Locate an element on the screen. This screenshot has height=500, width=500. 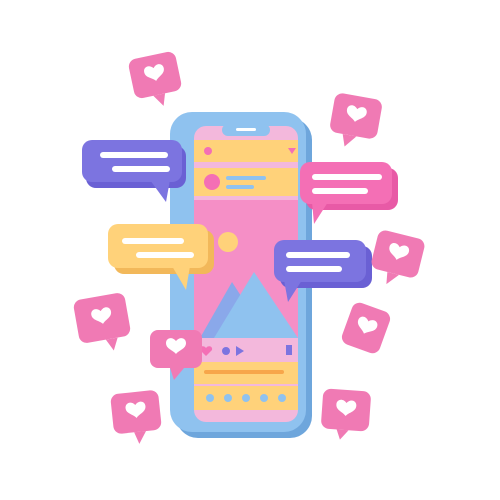
notifications-icon is located at coordinates (264, 398).